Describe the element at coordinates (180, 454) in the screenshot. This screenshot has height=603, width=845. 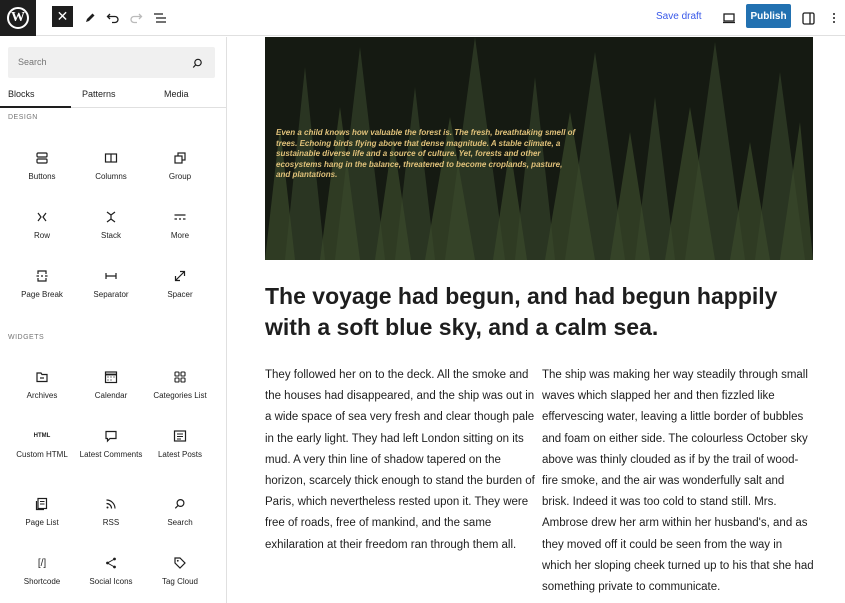
I see `block-label: Latest Posts` at that location.